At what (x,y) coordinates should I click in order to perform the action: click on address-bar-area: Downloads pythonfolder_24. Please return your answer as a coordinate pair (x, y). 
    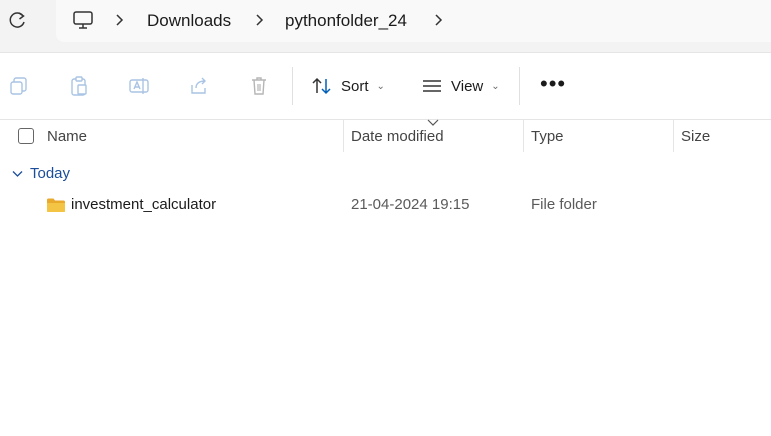
    Looking at the image, I should click on (385, 26).